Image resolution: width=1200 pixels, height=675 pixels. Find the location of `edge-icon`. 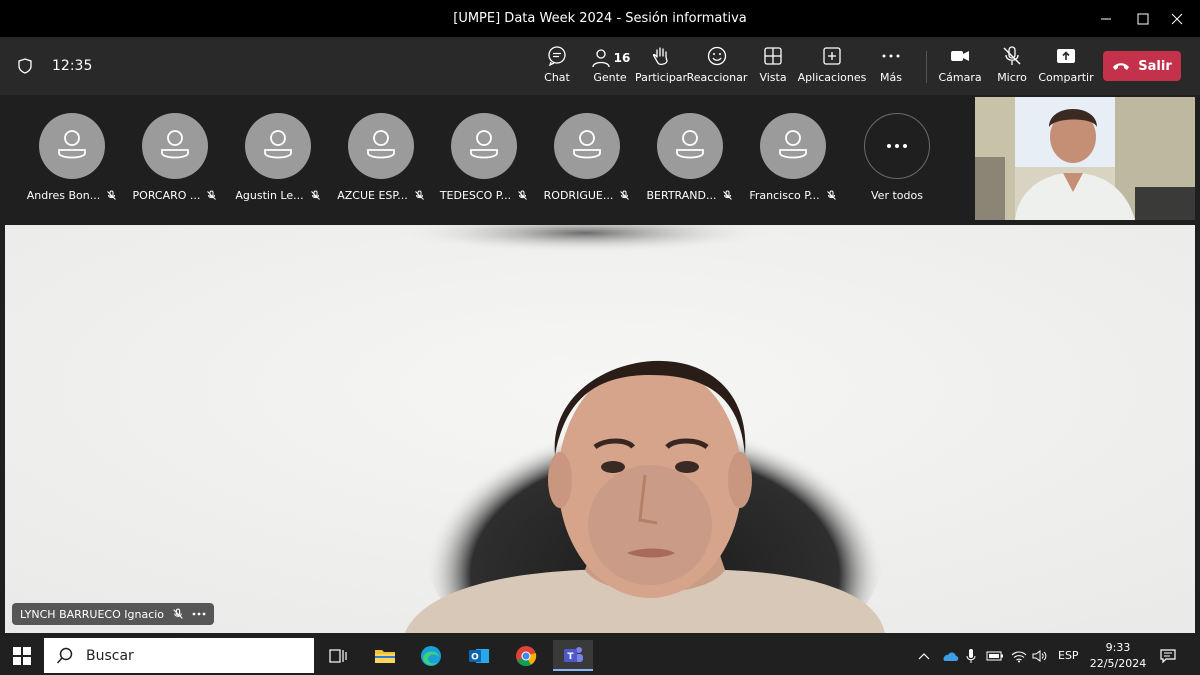

edge-icon is located at coordinates (431, 655).